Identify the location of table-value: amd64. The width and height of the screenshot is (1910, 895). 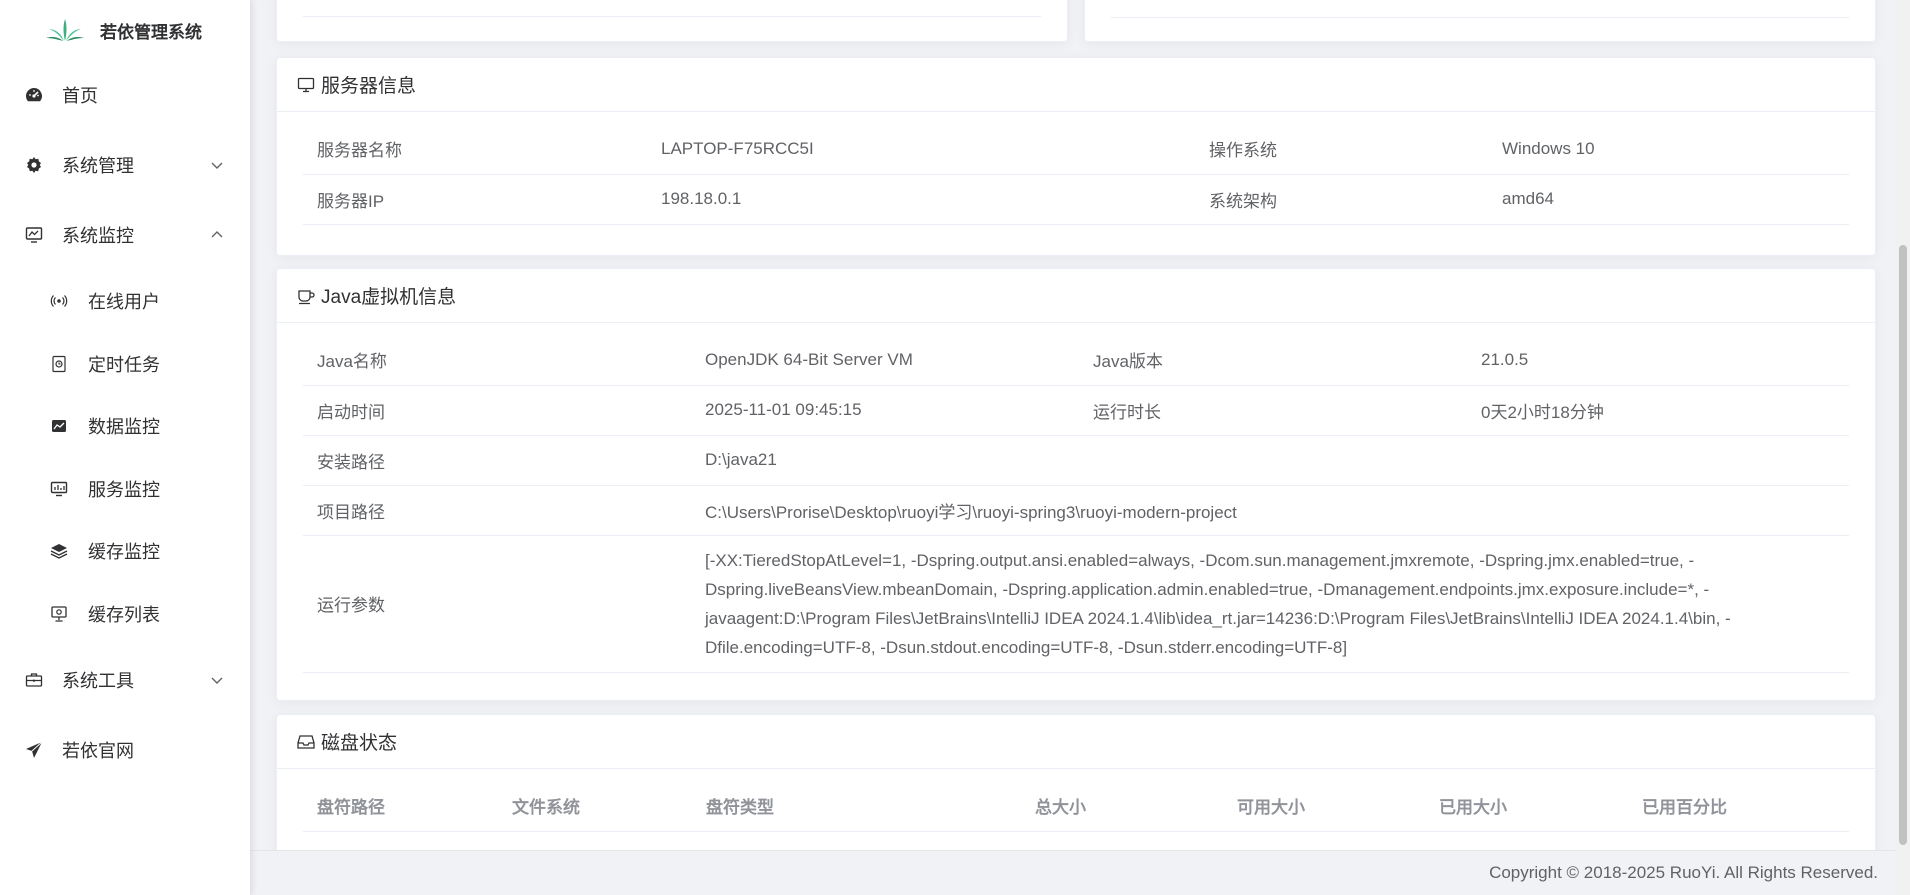
(1668, 199).